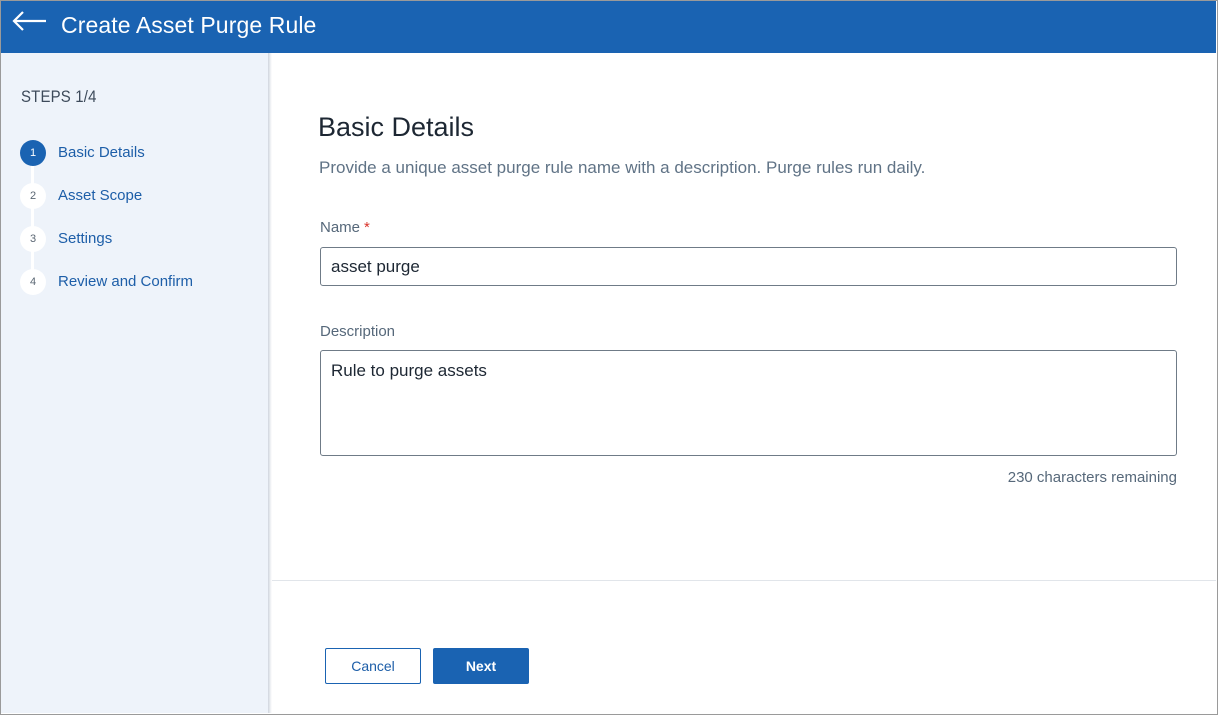 This screenshot has height=715, width=1218. I want to click on description-input: Rule to purge assets, so click(748, 403).